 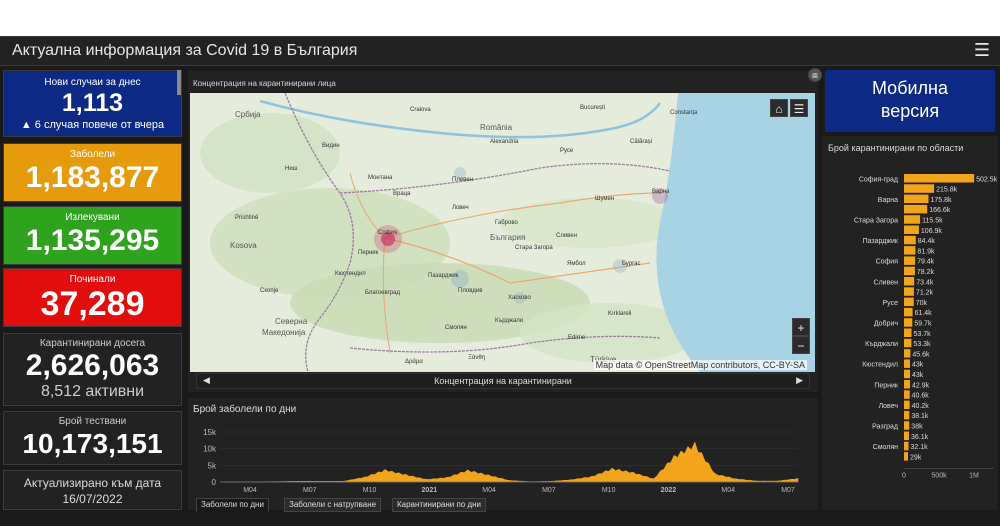 What do you see at coordinates (92, 240) in the screenshot?
I see `recovered-value: 1,135,295` at bounding box center [92, 240].